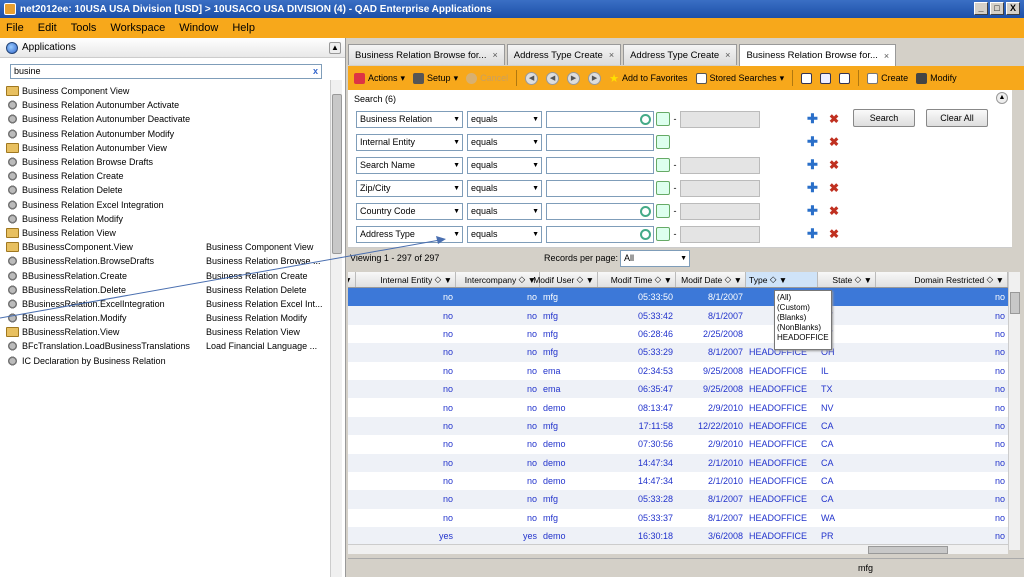  Describe the element at coordinates (678, 536) in the screenshot. I see `table-row: yes yes demo 16:30:18 3/6/2008 HEADOFFICE PR no` at that location.